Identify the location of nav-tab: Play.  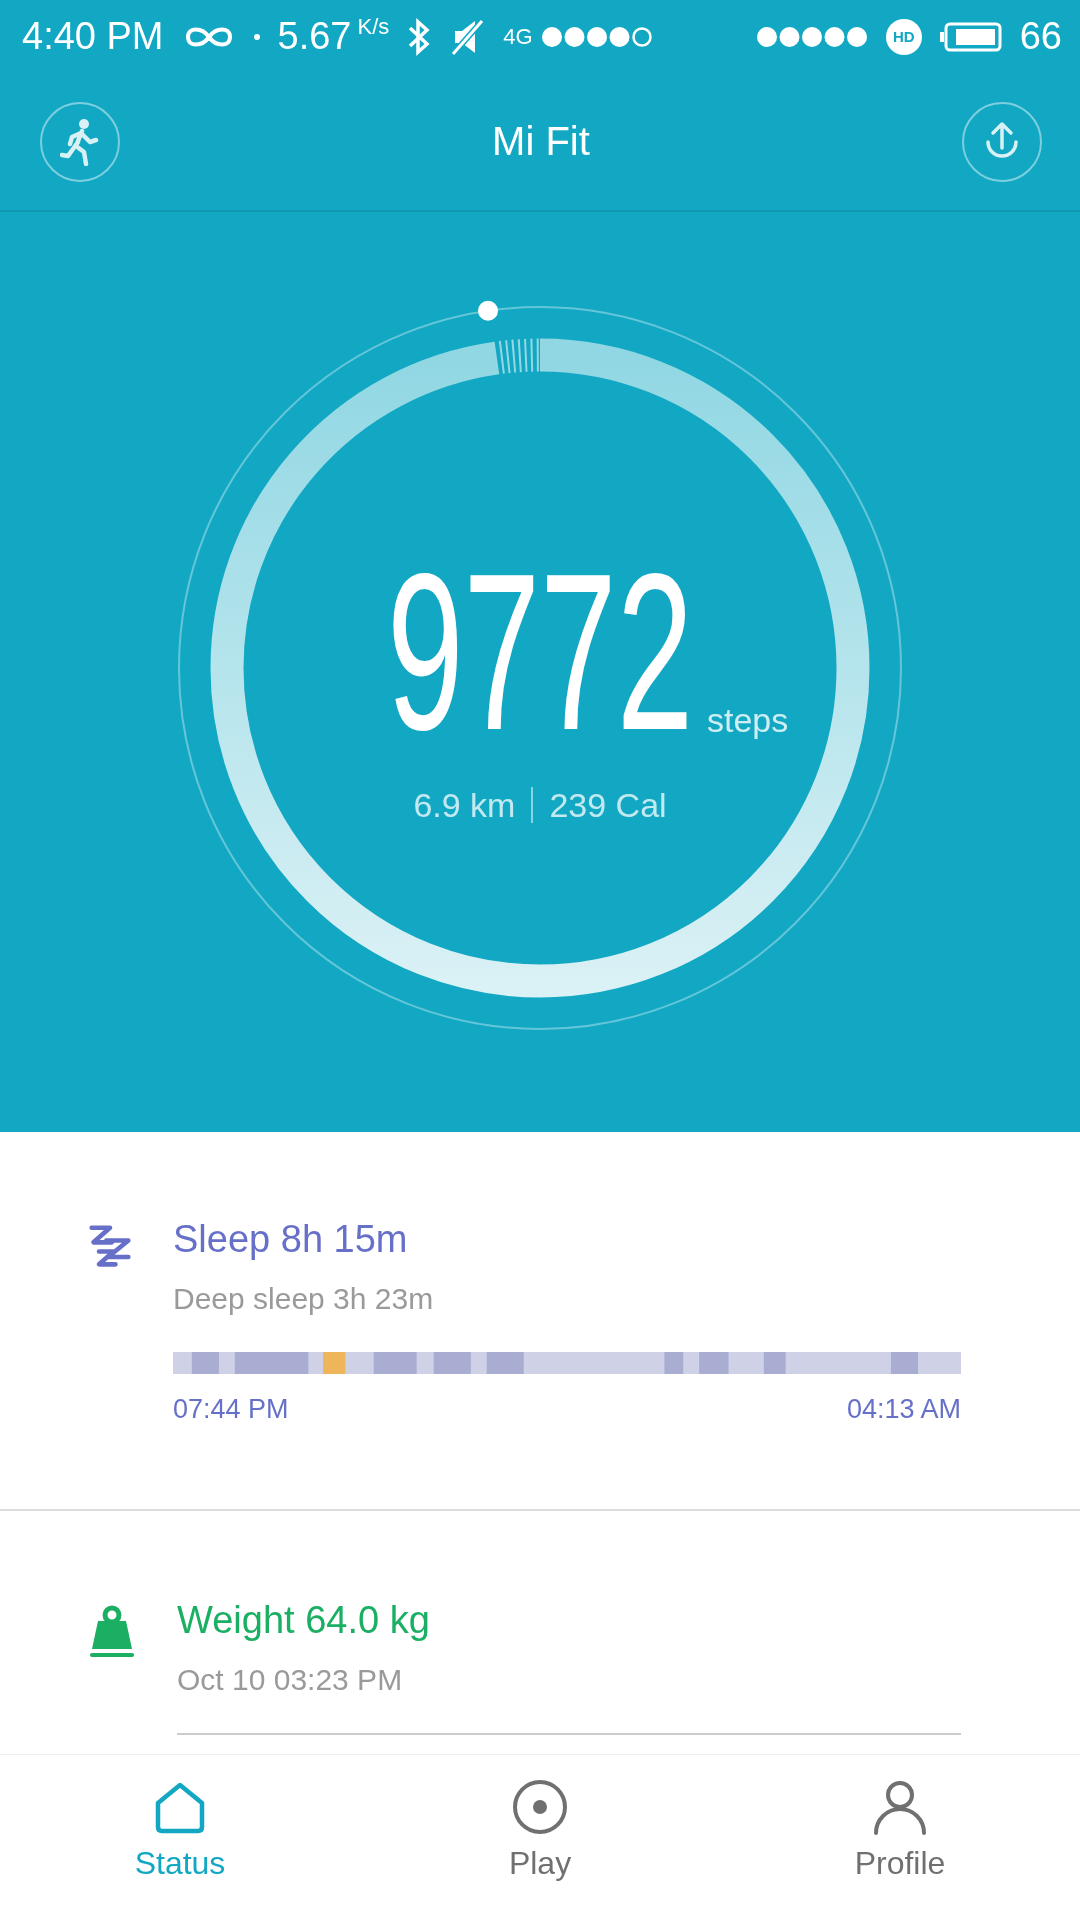
(540, 1837).